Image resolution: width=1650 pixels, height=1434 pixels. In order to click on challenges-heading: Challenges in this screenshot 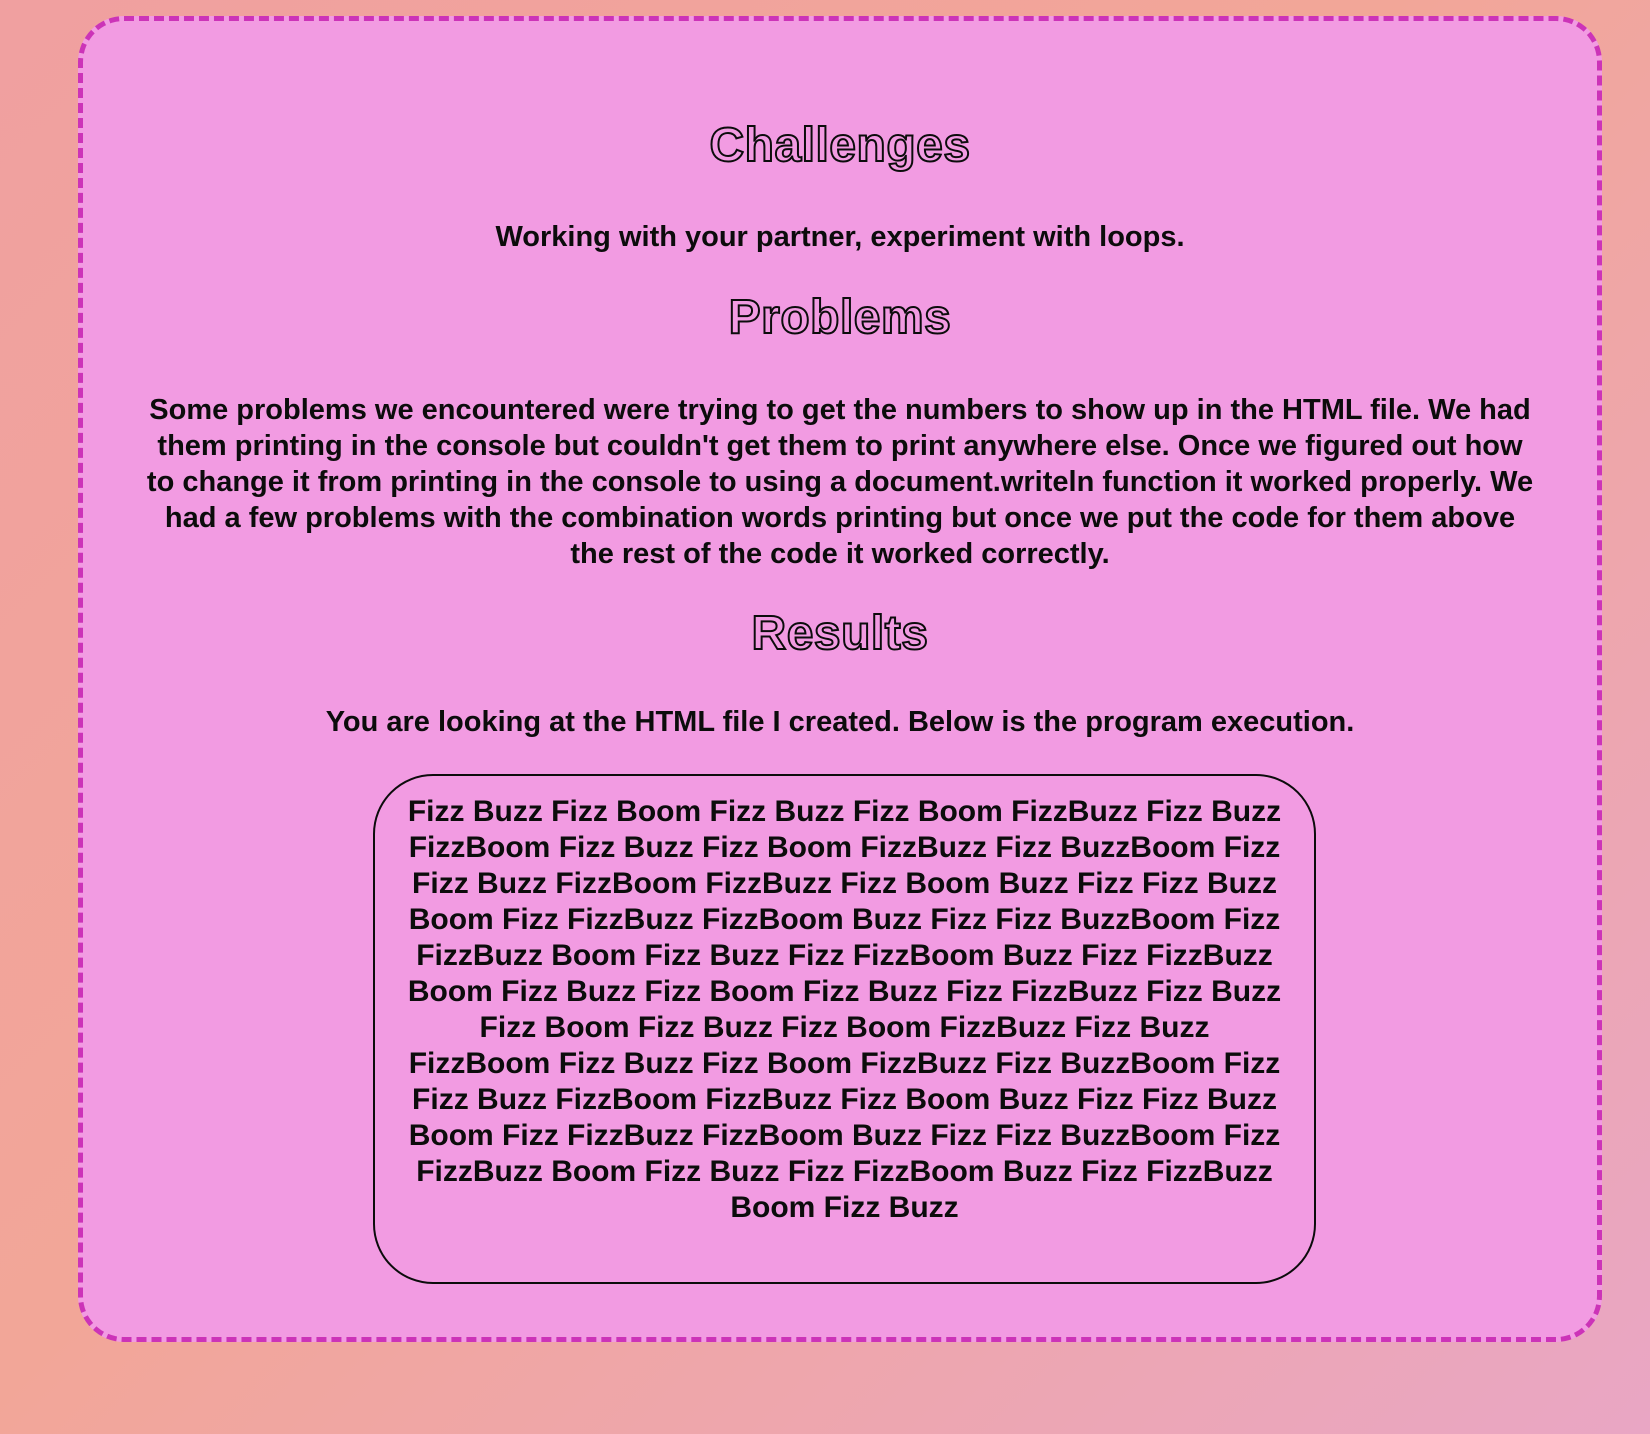, I will do `click(839, 145)`.